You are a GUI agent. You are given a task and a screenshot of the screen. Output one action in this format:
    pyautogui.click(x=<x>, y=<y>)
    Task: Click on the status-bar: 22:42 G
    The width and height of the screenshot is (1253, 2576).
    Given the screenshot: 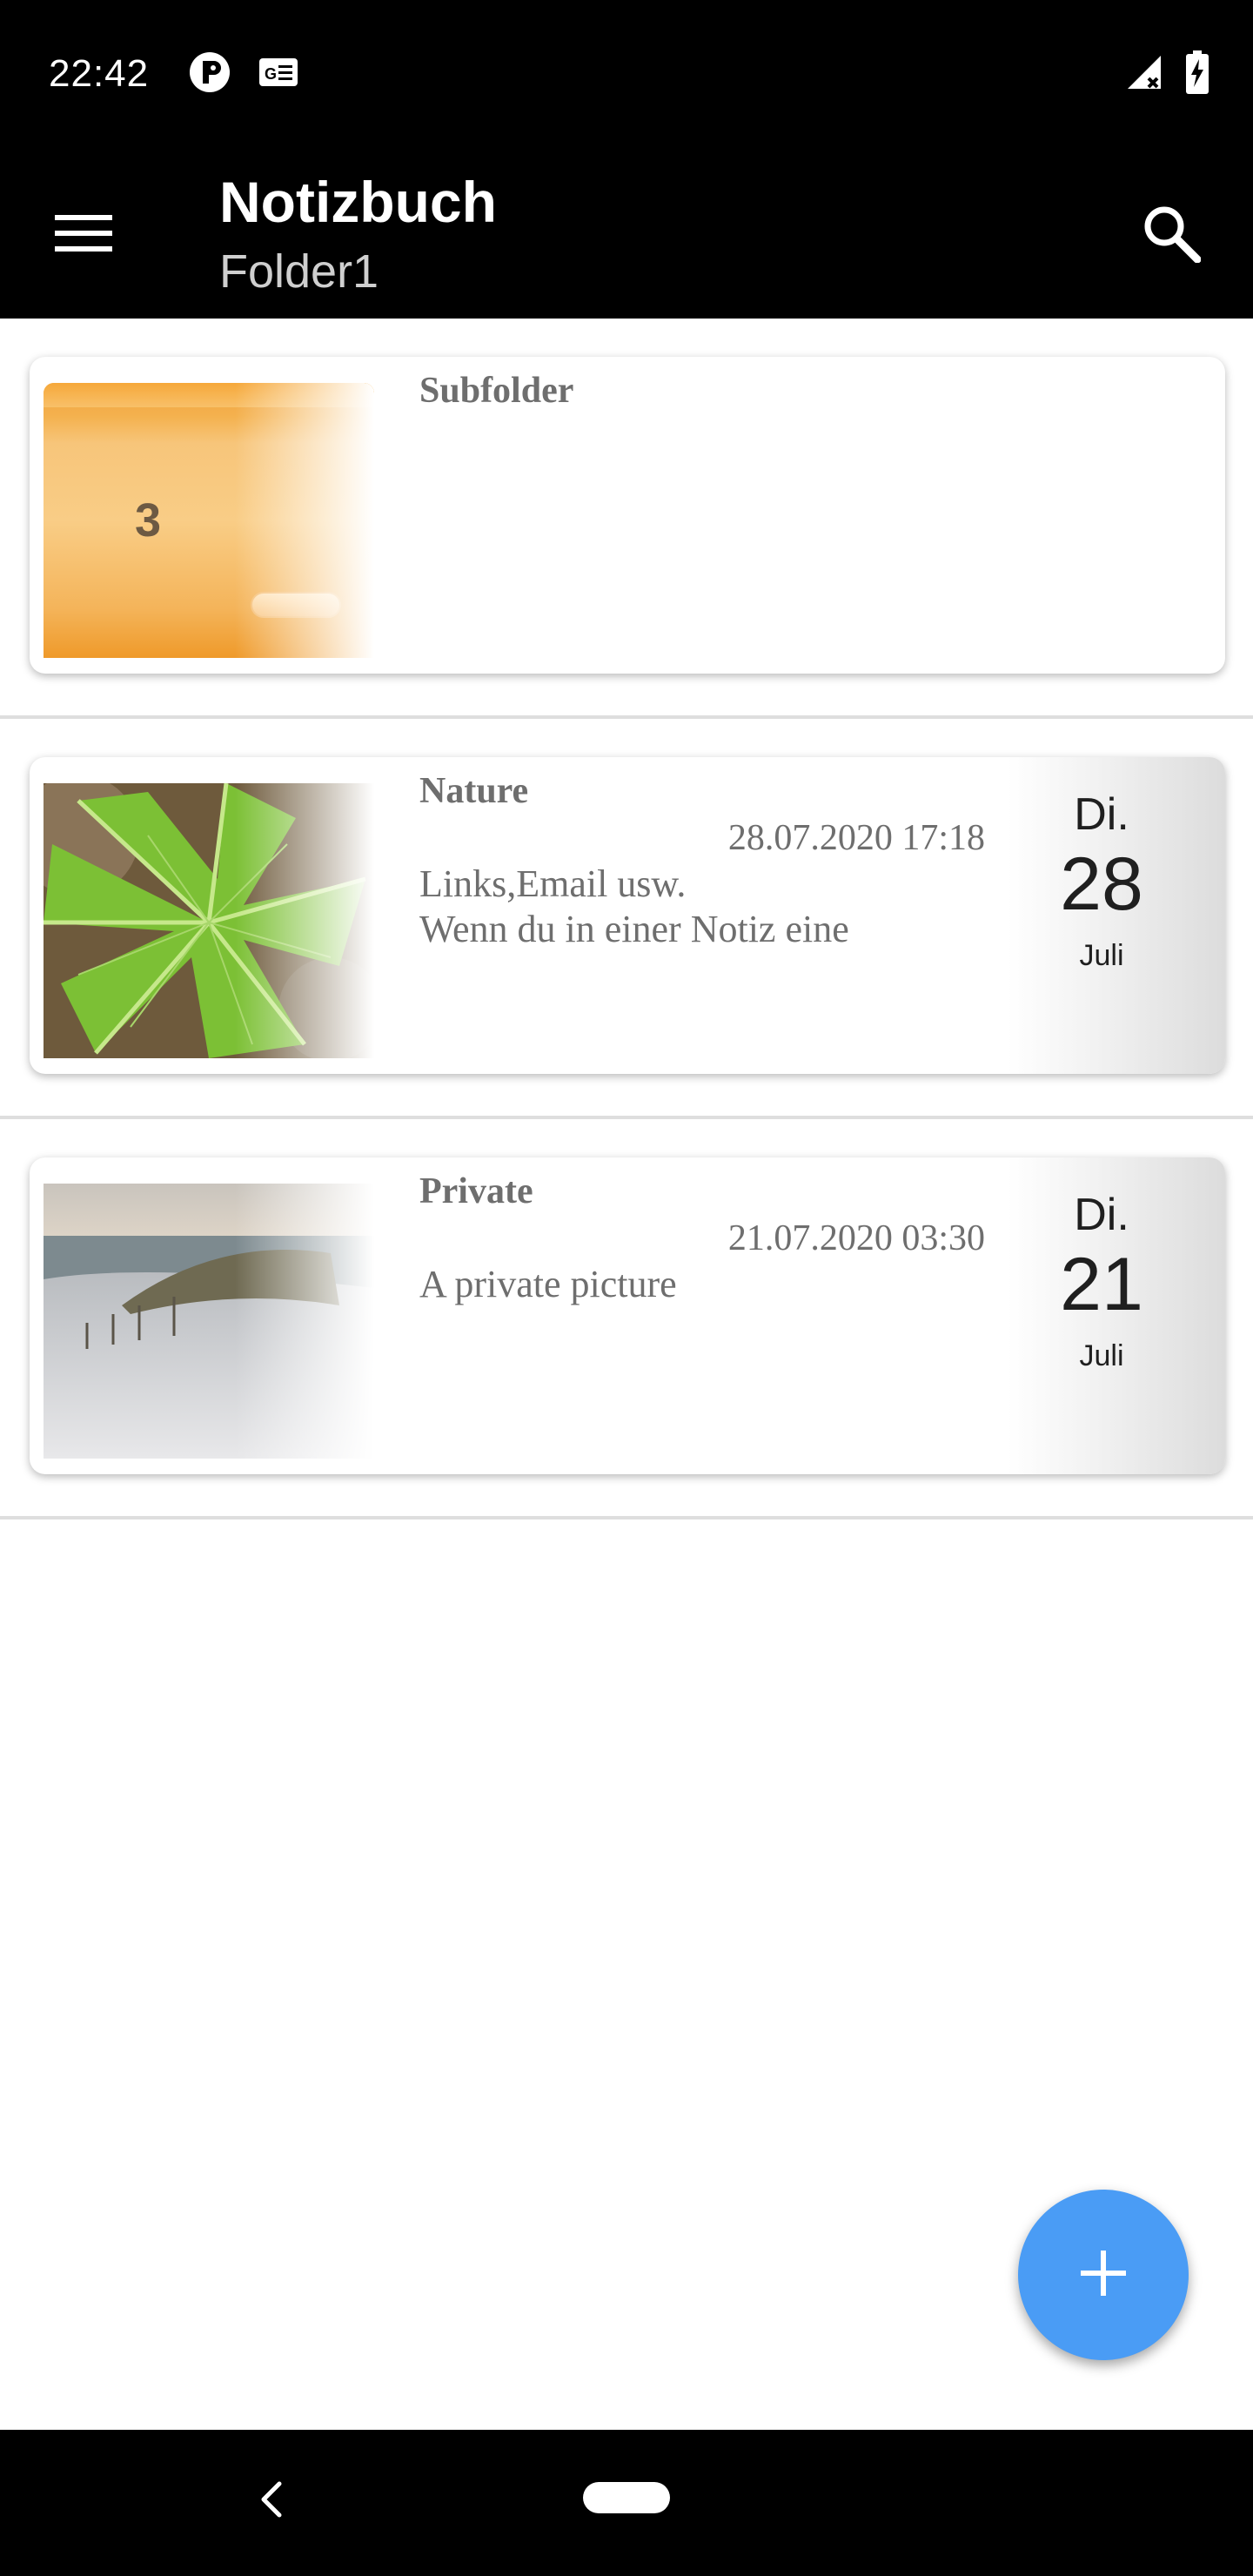 What is the action you would take?
    pyautogui.click(x=626, y=73)
    